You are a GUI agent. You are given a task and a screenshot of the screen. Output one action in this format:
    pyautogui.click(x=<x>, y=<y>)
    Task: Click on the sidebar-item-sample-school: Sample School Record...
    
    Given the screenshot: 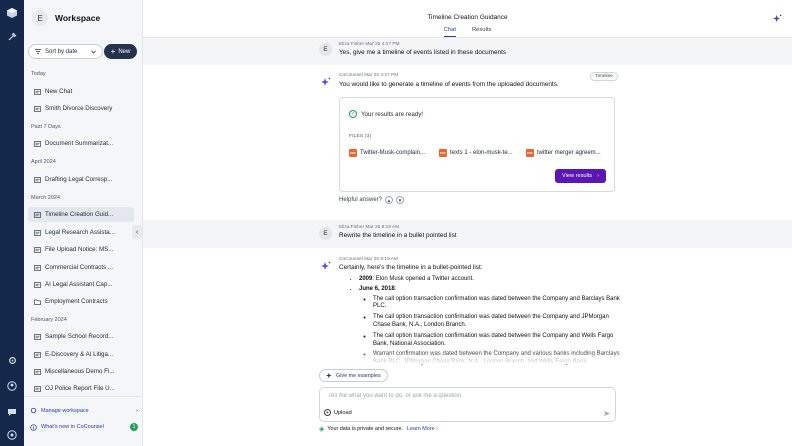 What is the action you would take?
    pyautogui.click(x=81, y=336)
    